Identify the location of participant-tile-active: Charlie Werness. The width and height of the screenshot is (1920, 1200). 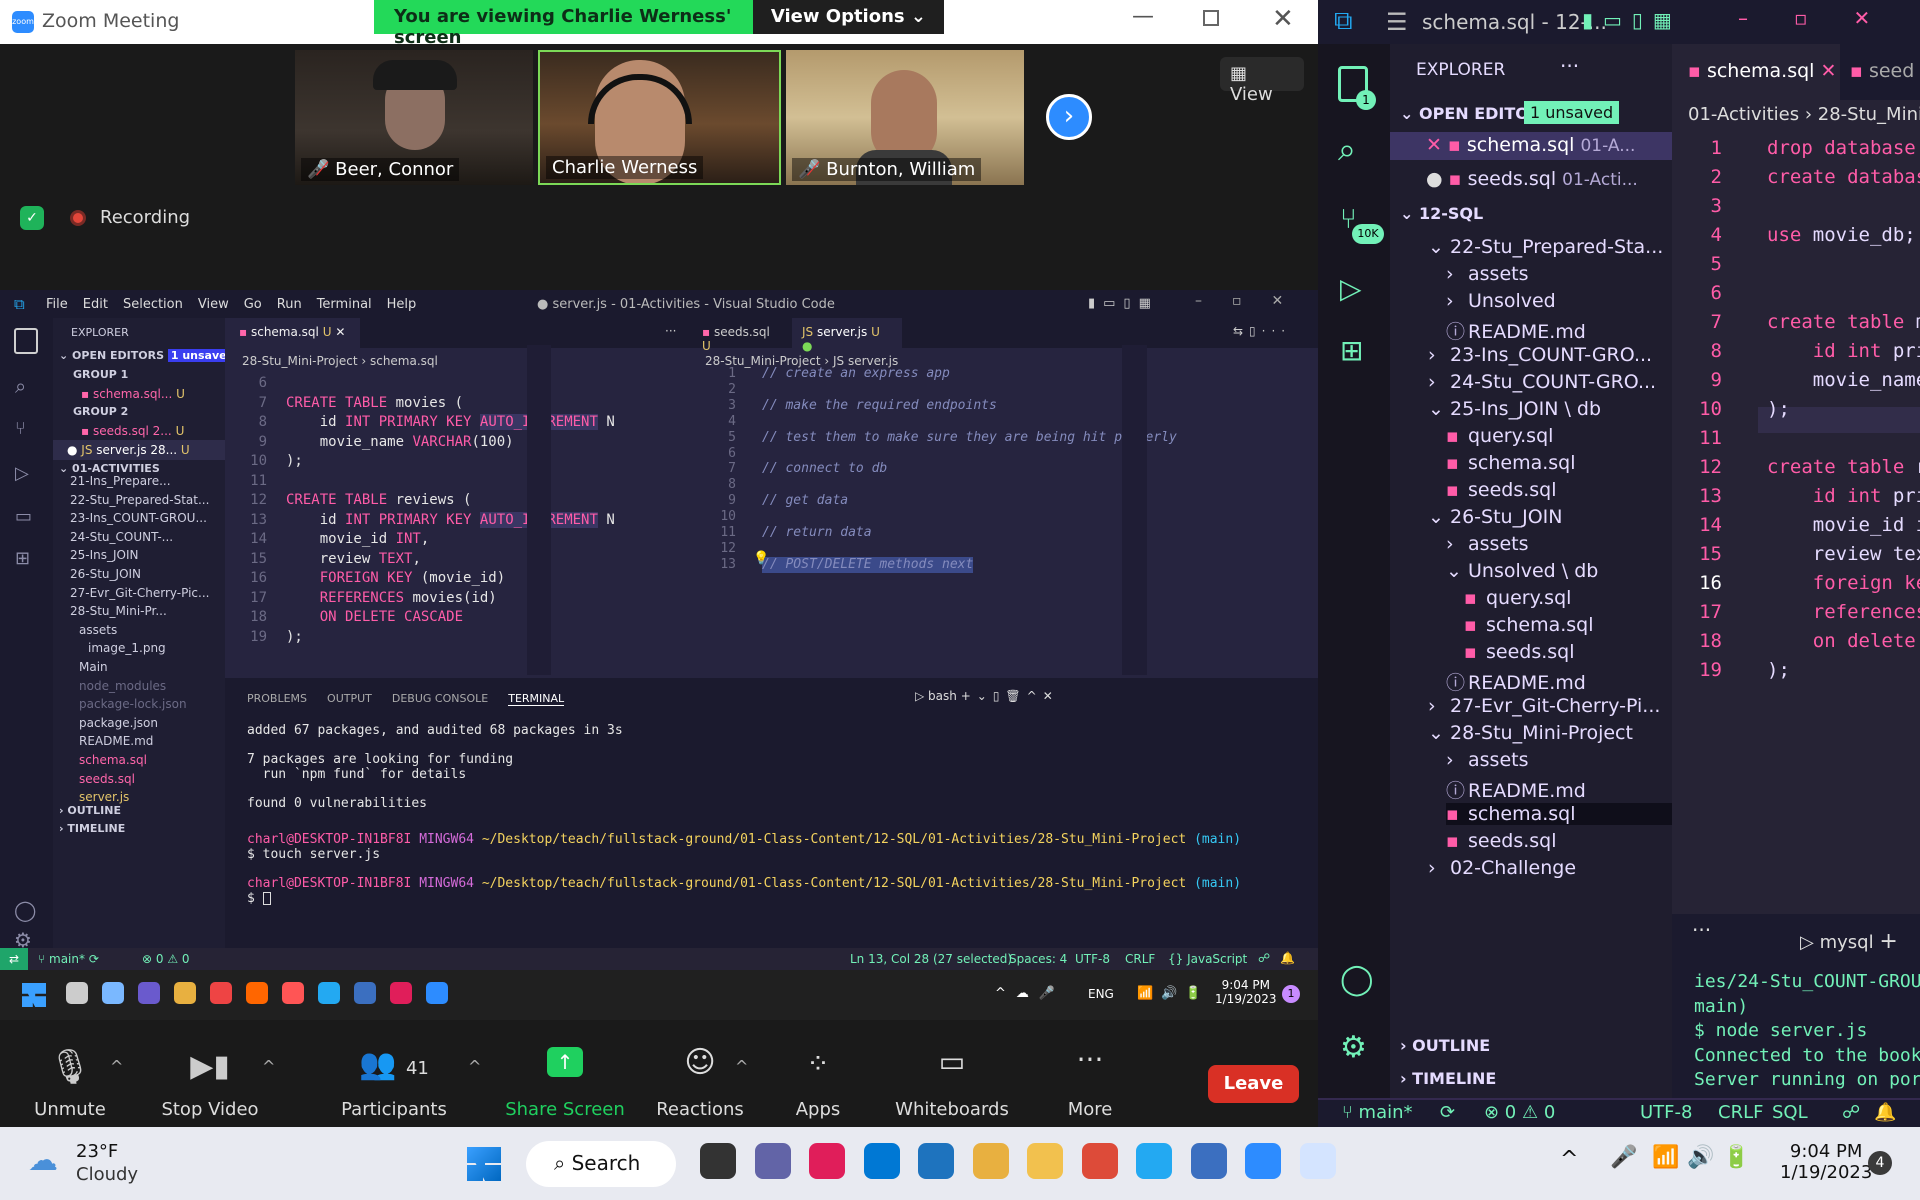
(659, 117).